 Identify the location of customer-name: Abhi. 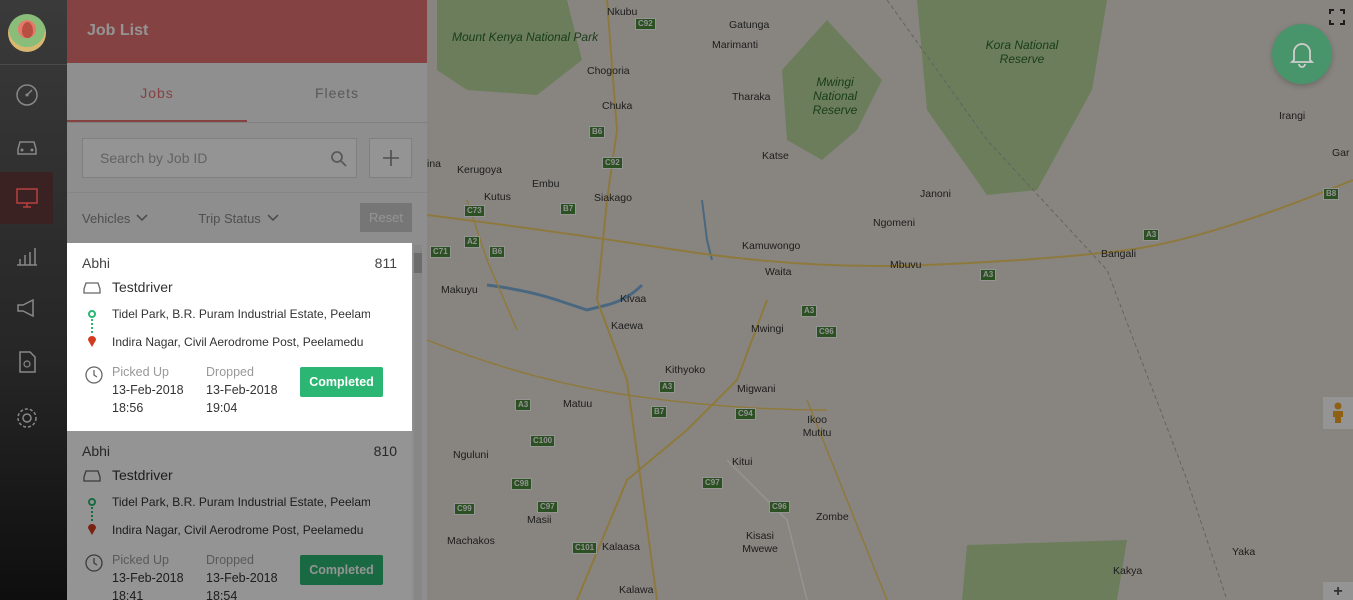
(96, 263).